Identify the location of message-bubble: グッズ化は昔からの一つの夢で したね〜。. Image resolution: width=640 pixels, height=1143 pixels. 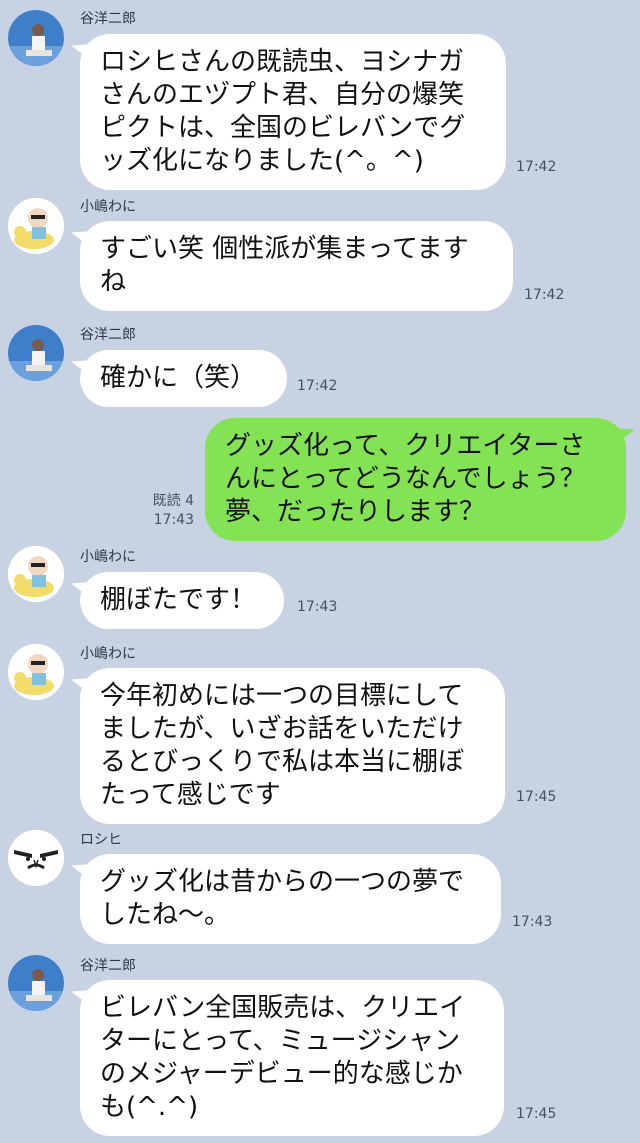
(290, 899).